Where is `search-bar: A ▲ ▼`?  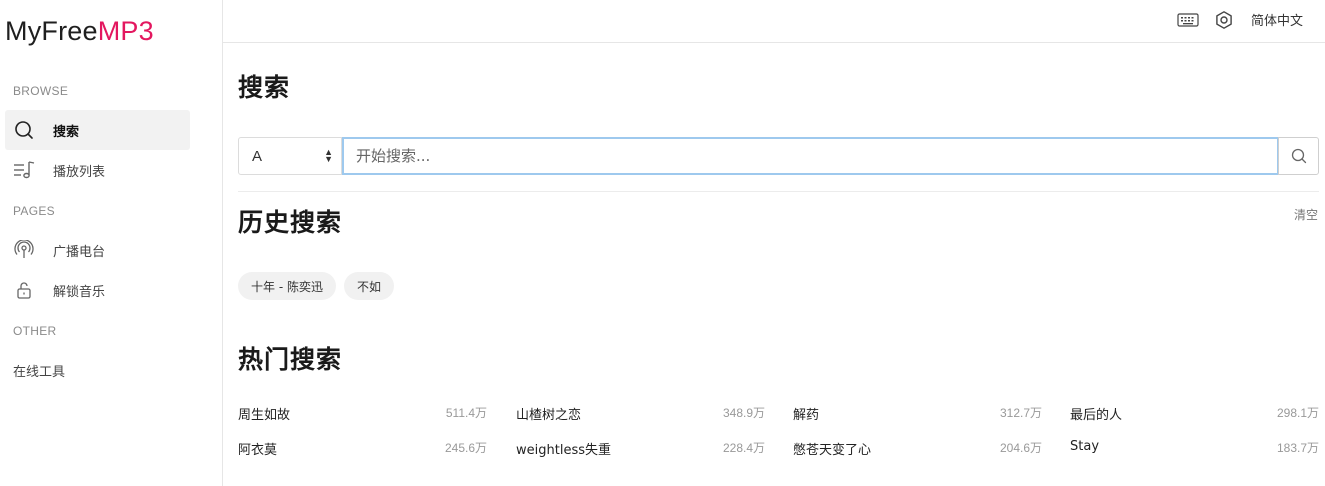 search-bar: A ▲ ▼ is located at coordinates (778, 156).